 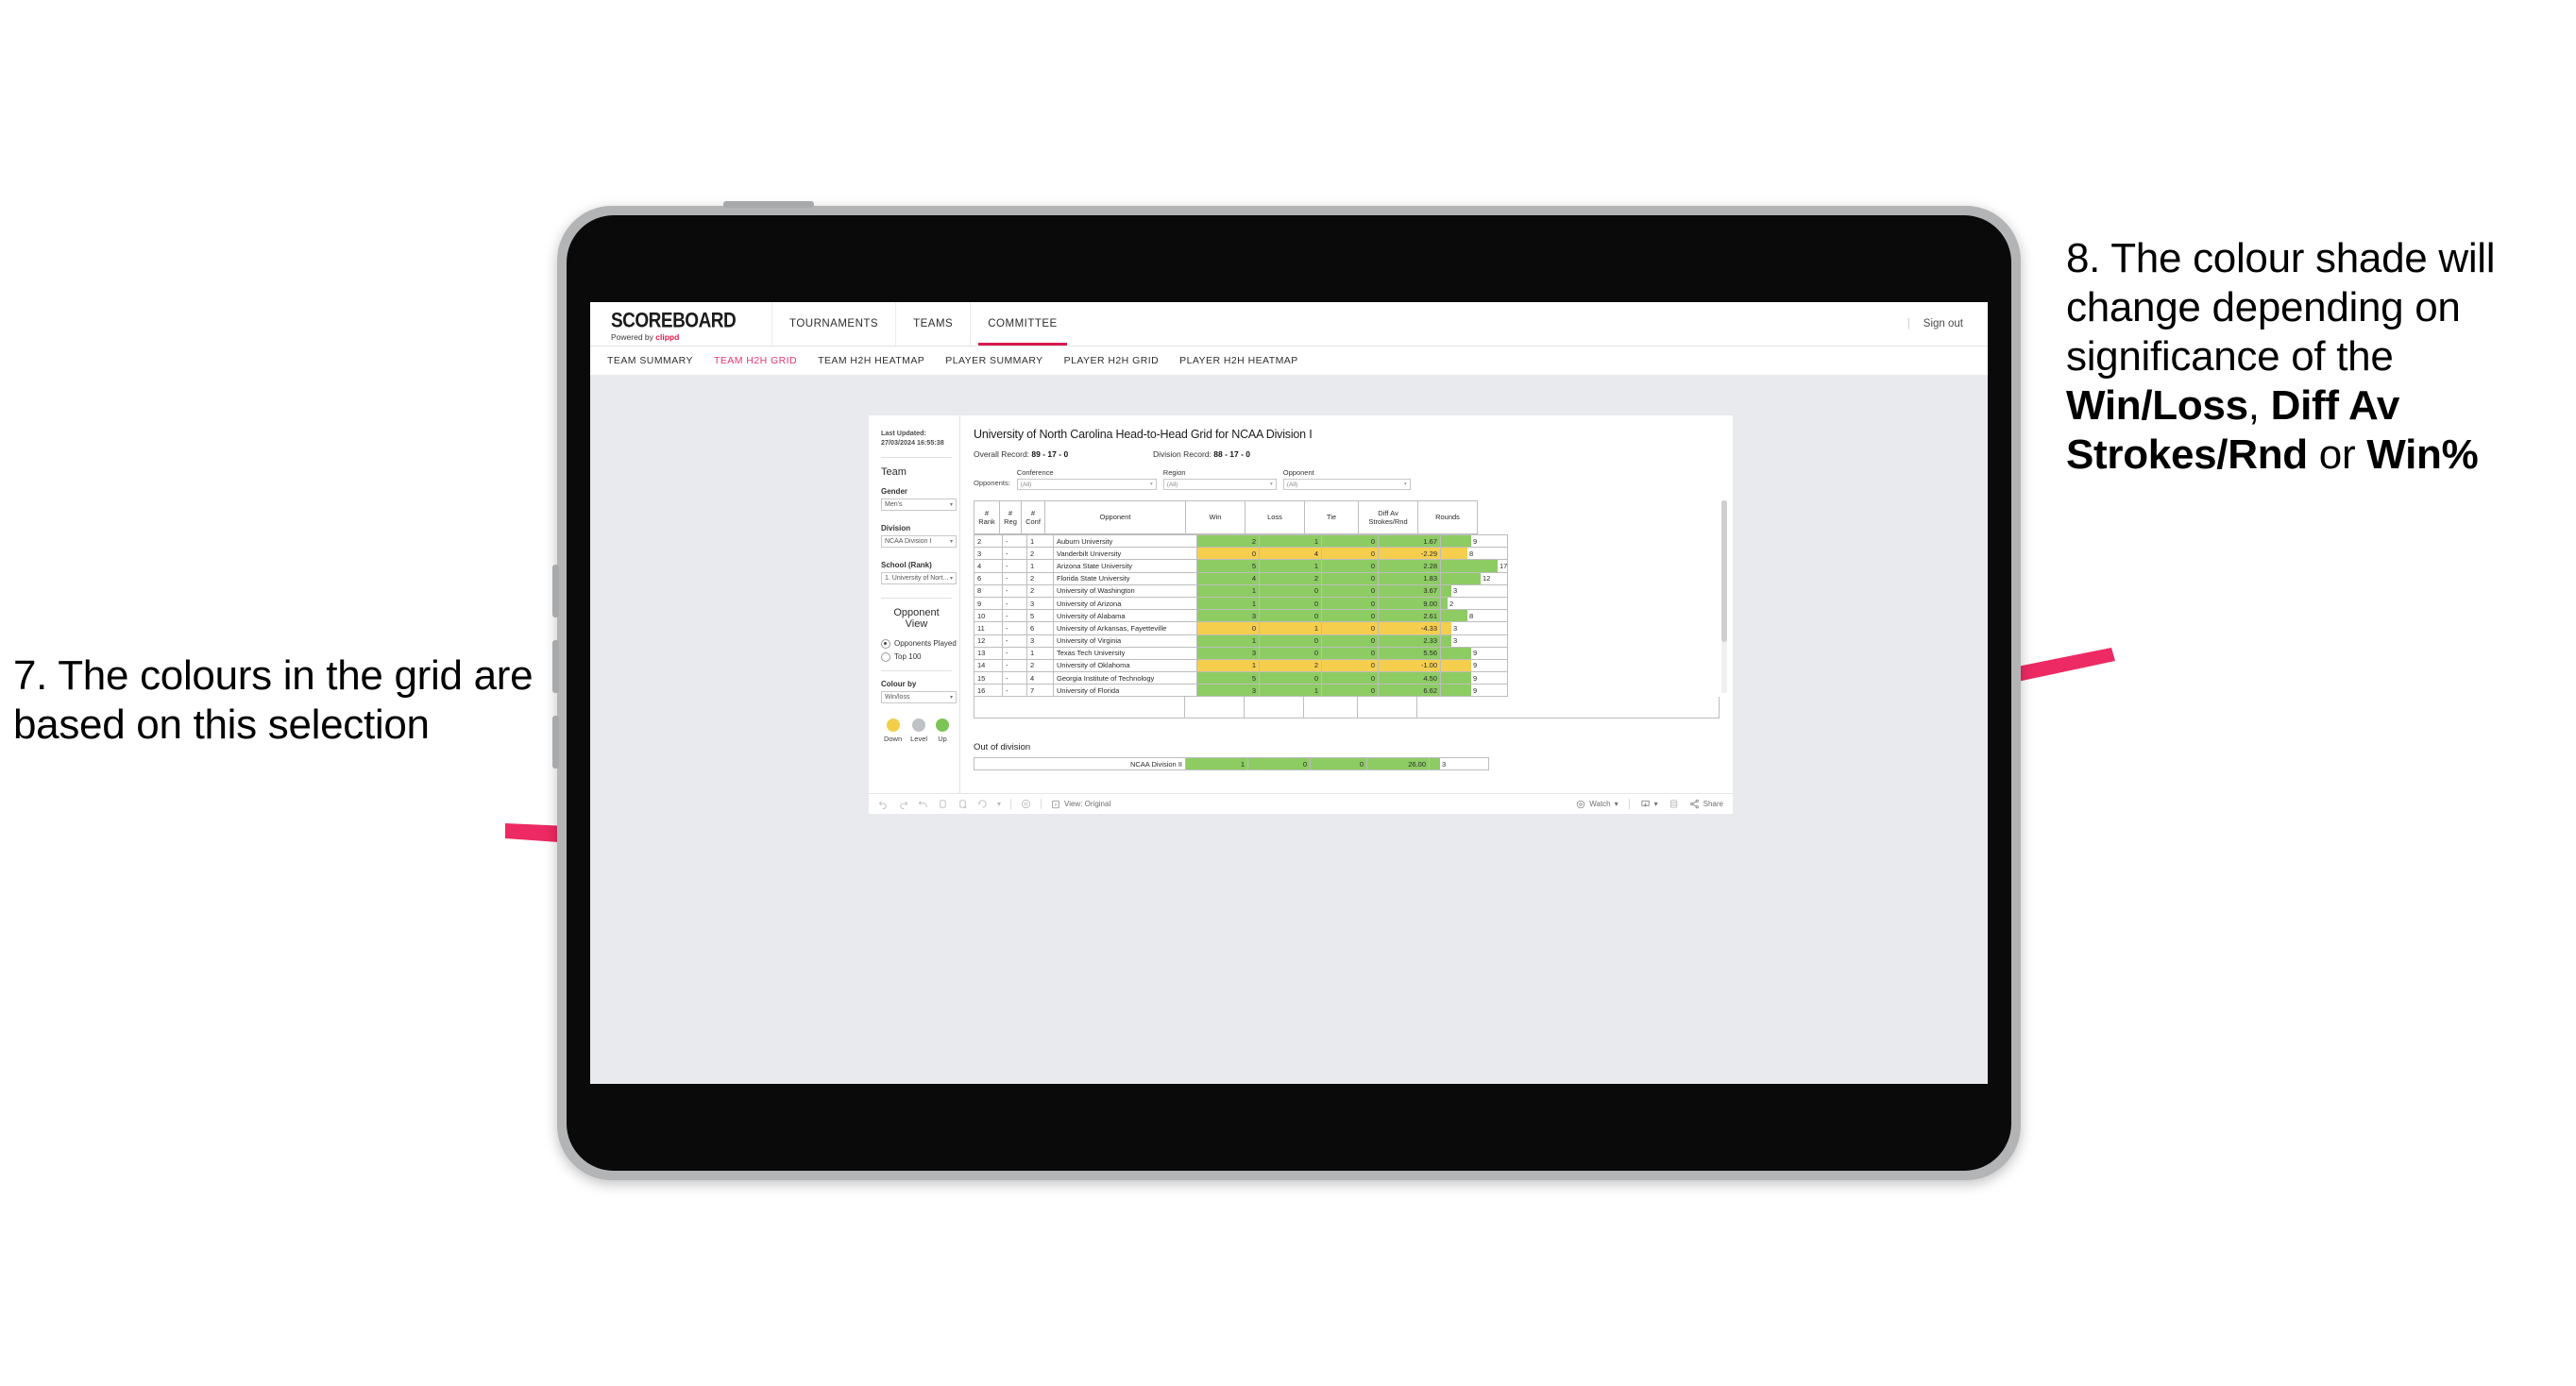 I want to click on filter-region-select: (All) ▾, so click(x=1219, y=485).